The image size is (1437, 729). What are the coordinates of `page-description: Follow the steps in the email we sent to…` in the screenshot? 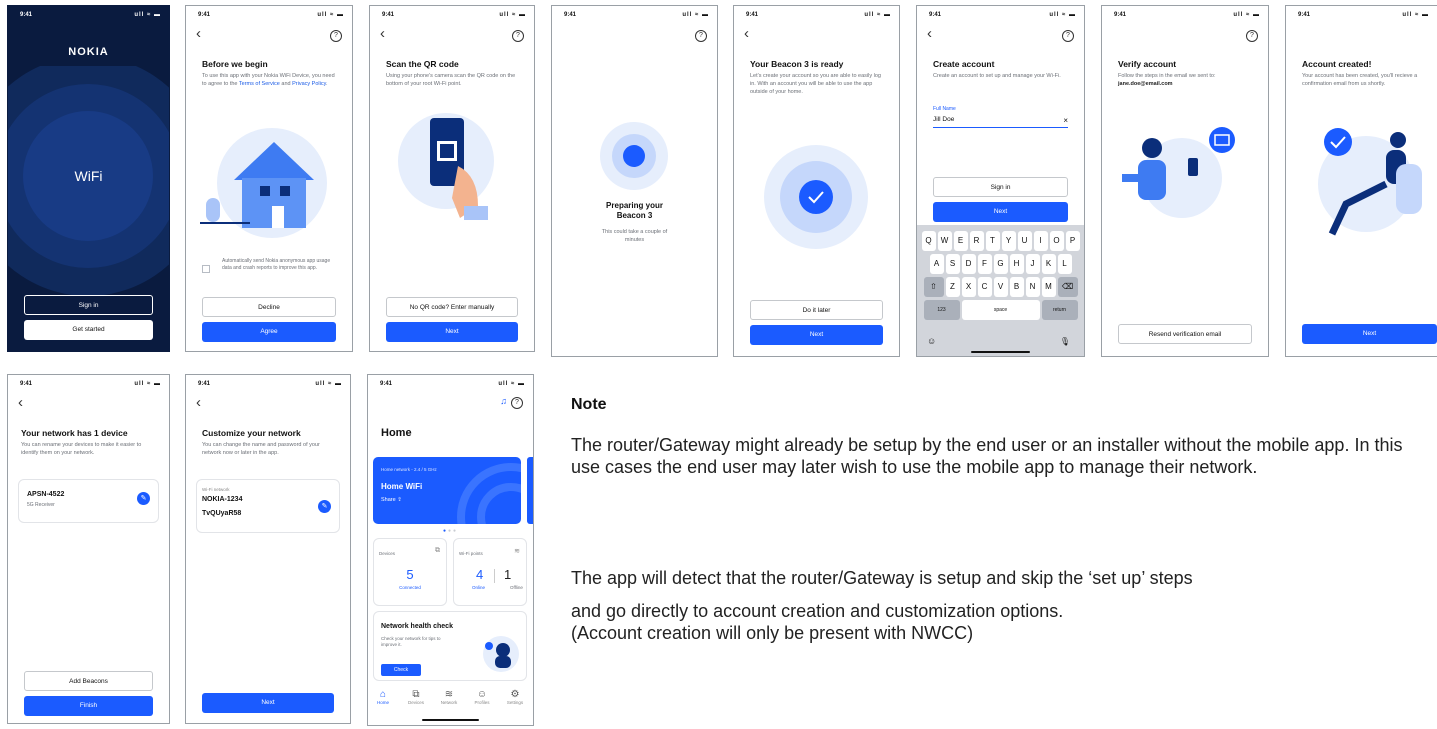 It's located at (1167, 80).